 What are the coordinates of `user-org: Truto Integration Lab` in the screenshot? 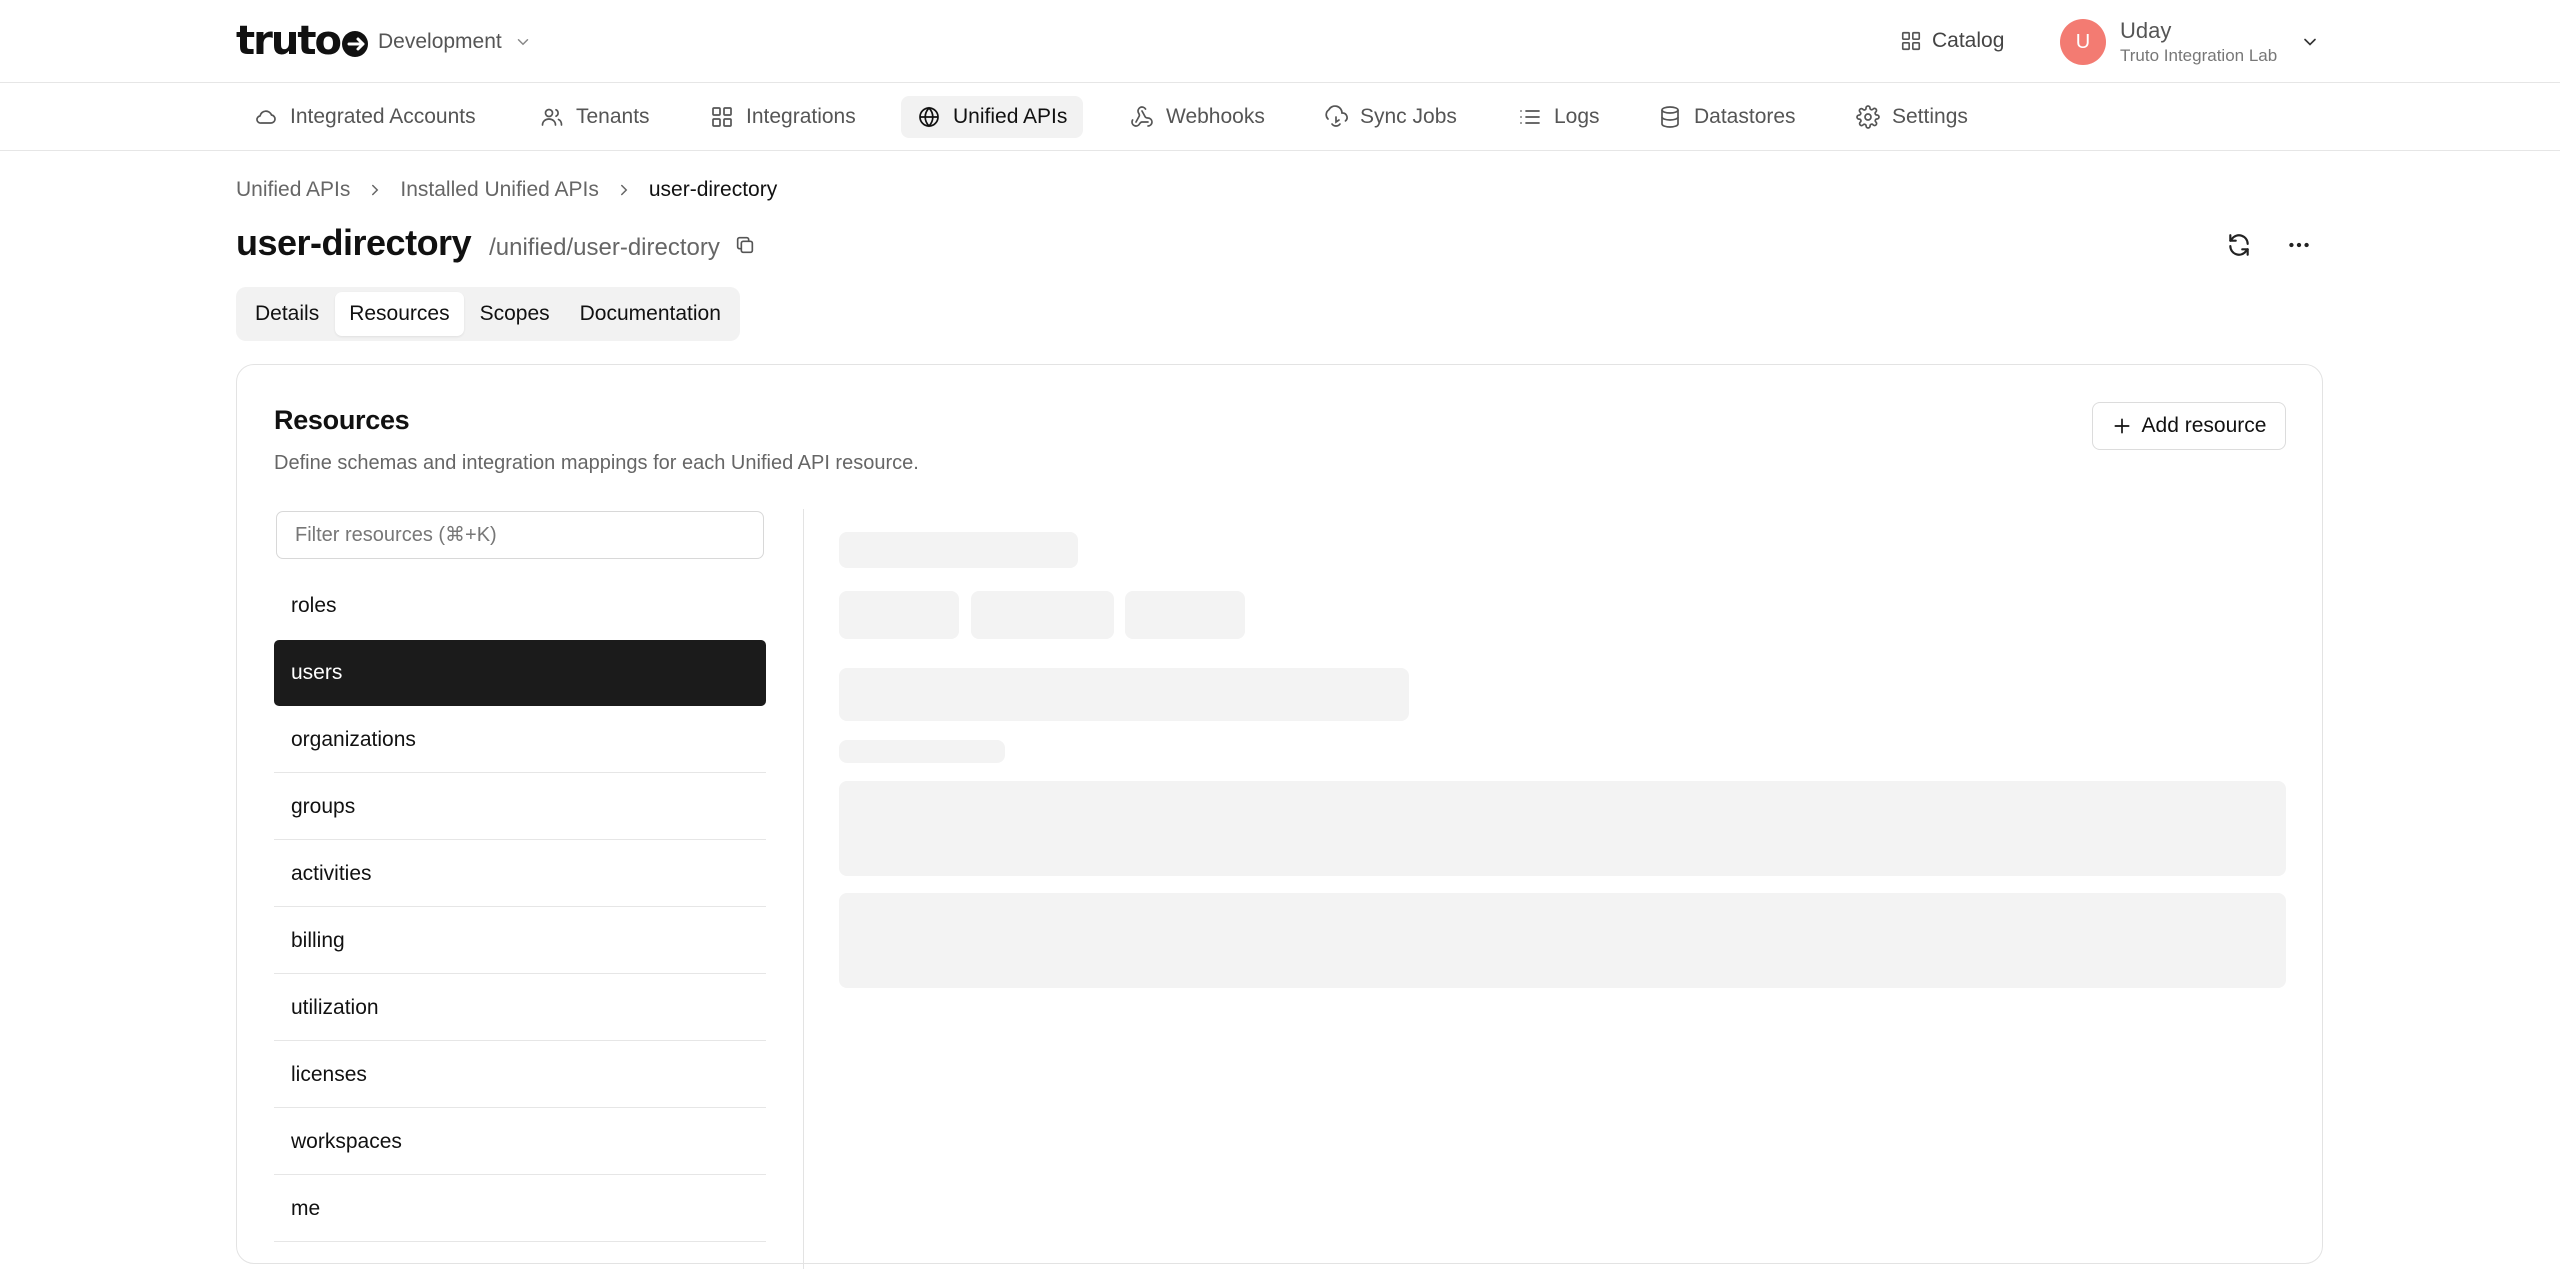 It's located at (2199, 55).